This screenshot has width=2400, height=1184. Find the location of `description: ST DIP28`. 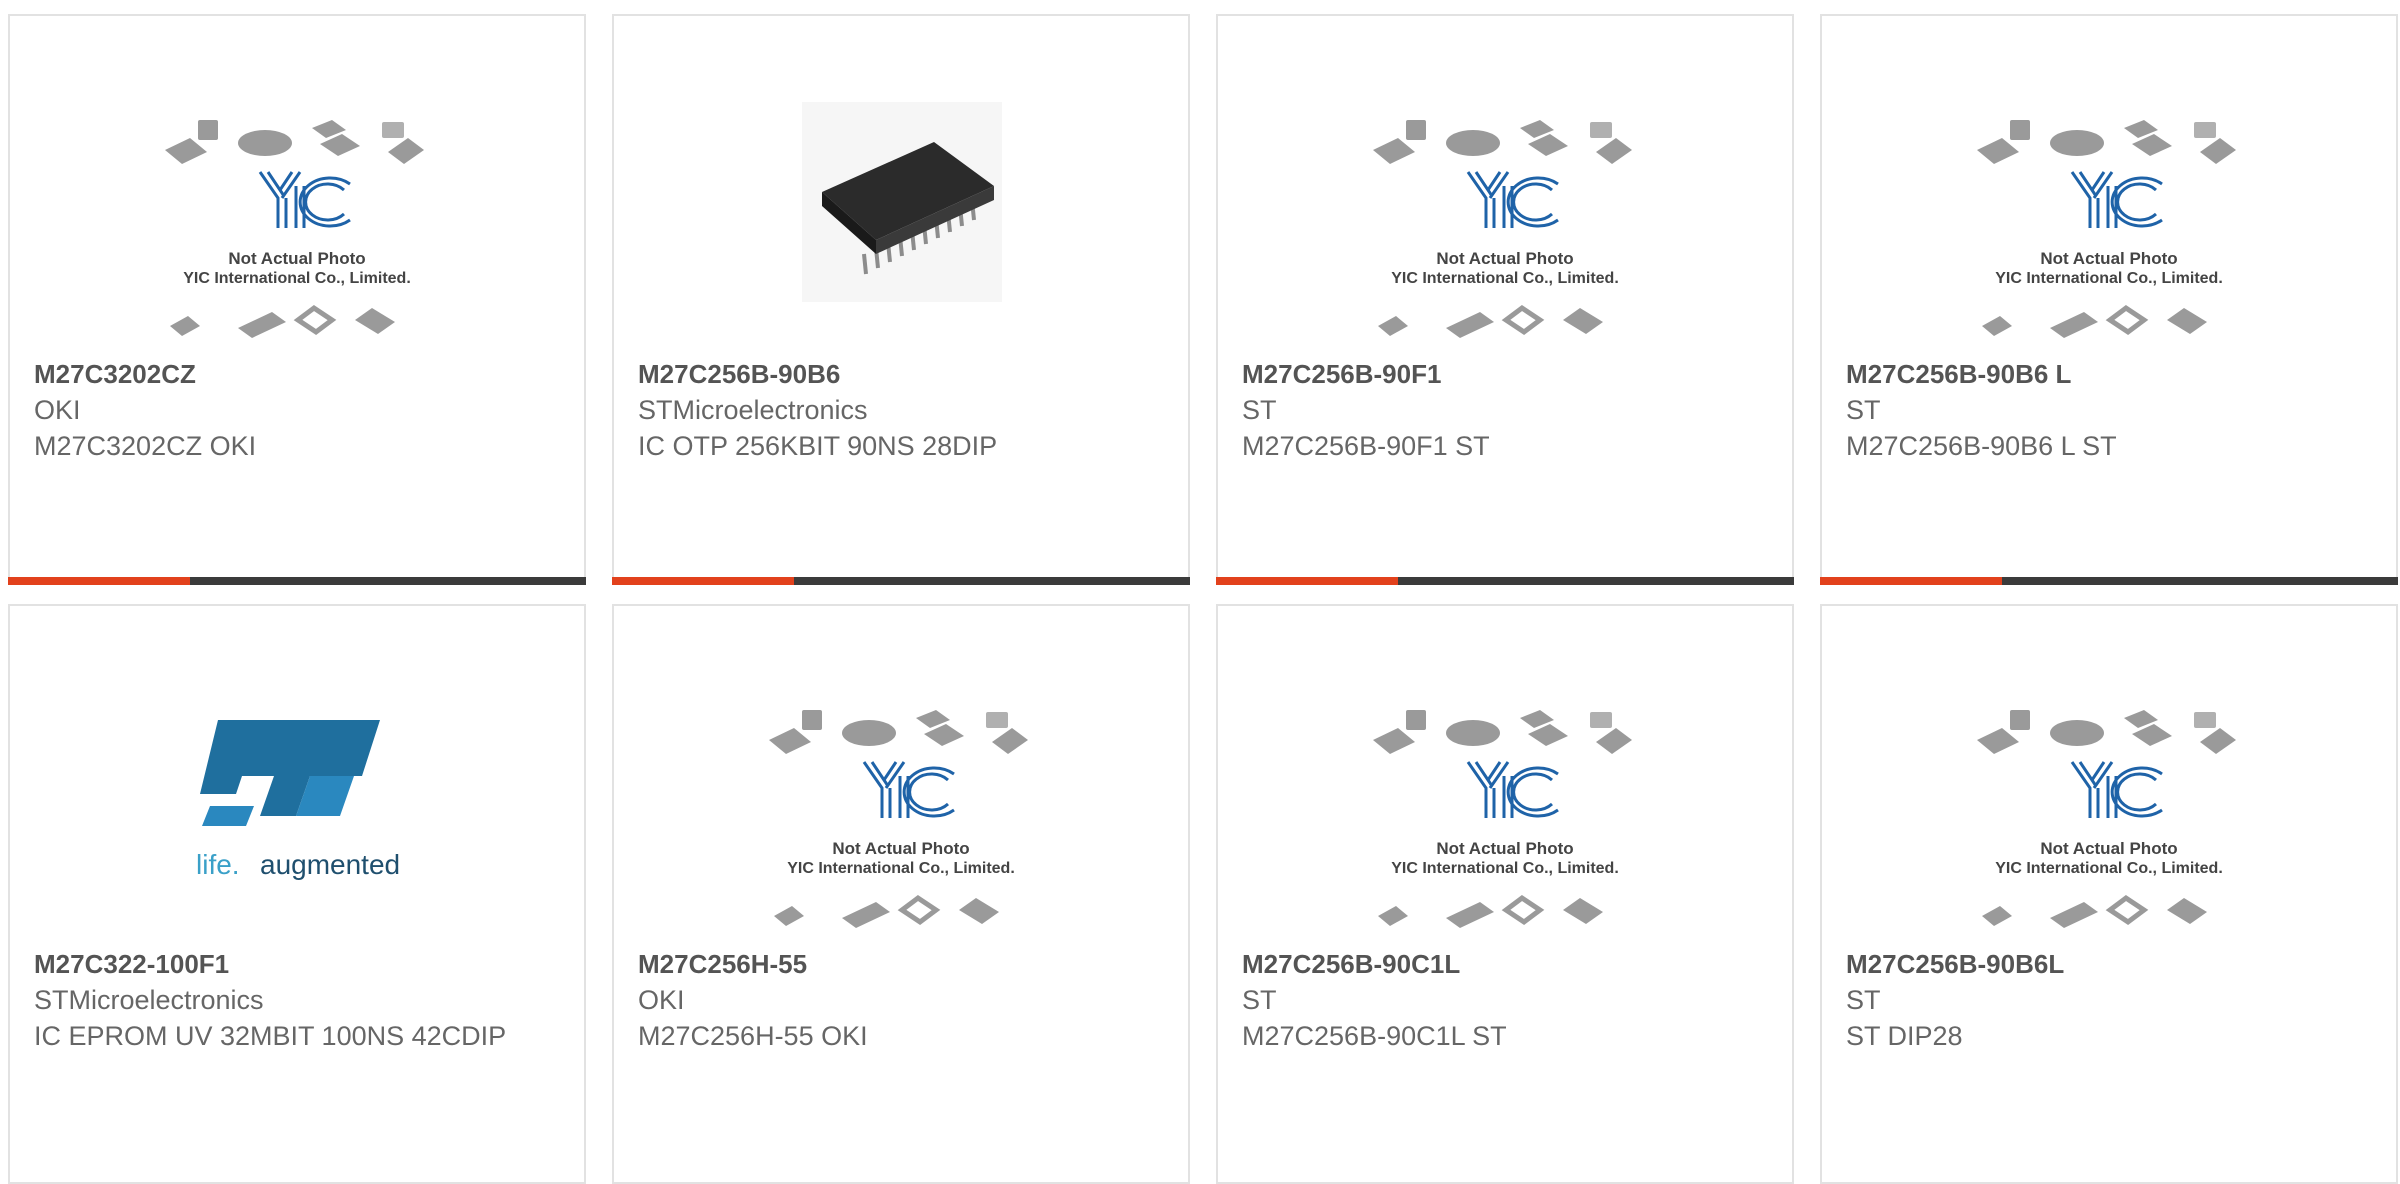

description: ST DIP28 is located at coordinates (1904, 1036).